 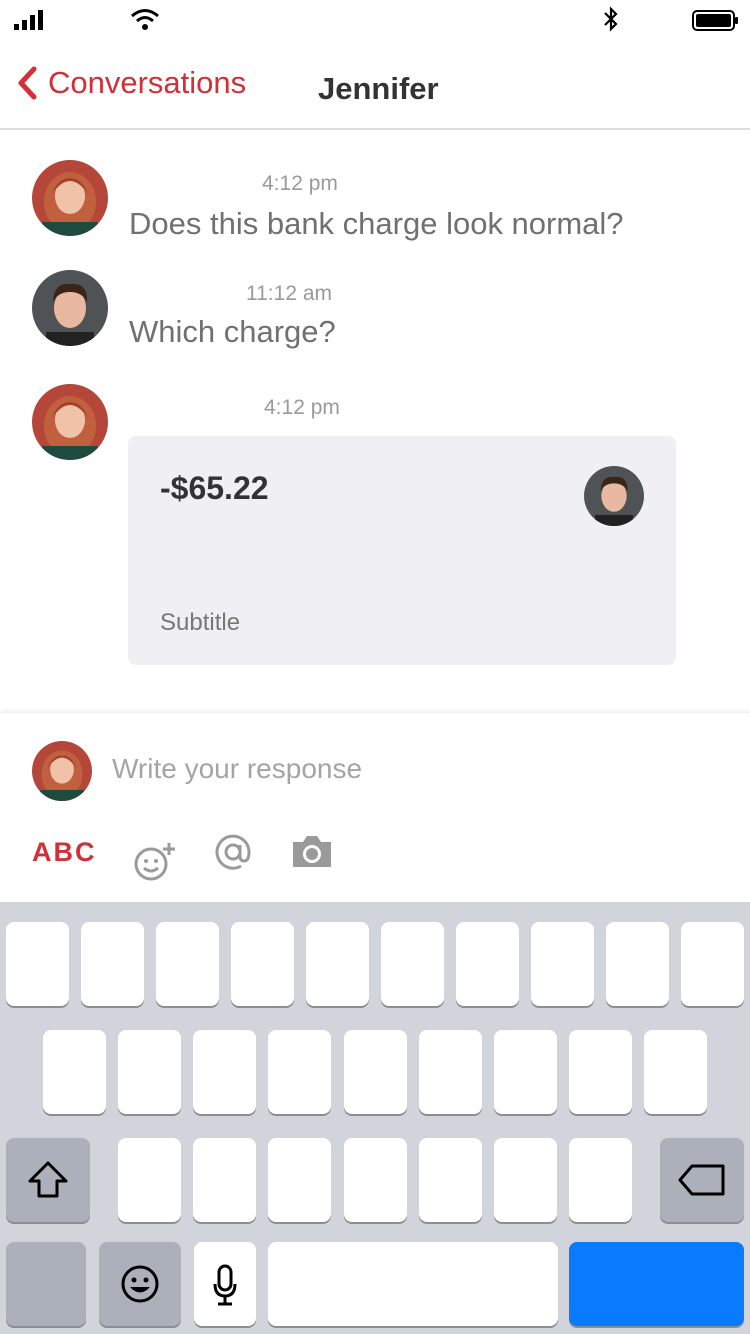 I want to click on backspace-icon, so click(x=701, y=1180).